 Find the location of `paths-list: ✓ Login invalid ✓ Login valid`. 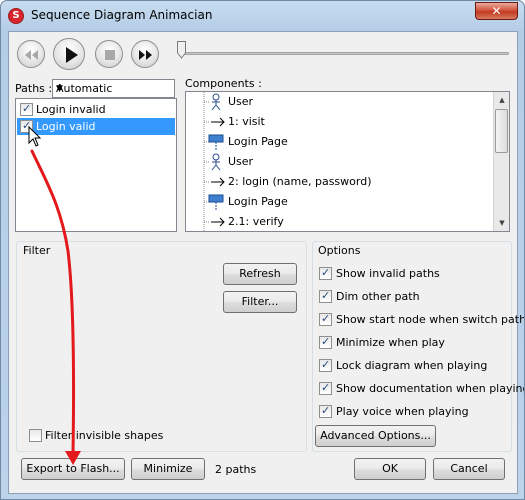

paths-list: ✓ Login invalid ✓ Login valid is located at coordinates (96, 165).